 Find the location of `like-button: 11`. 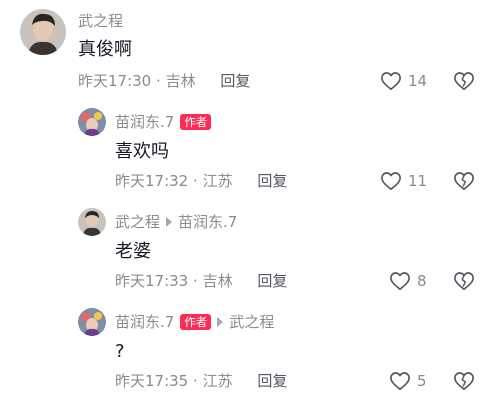

like-button: 11 is located at coordinates (403, 181).